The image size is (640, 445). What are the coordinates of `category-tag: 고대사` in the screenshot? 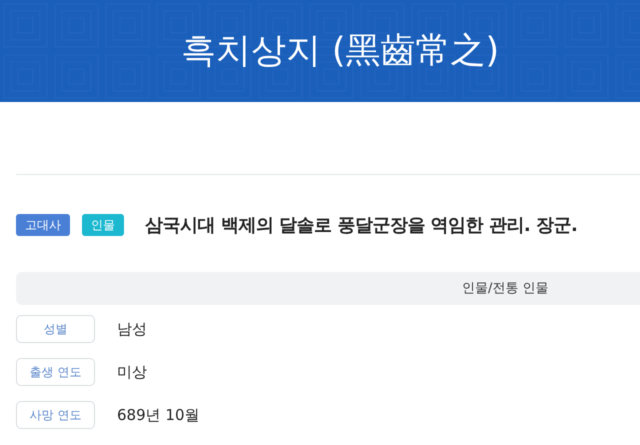 It's located at (43, 225).